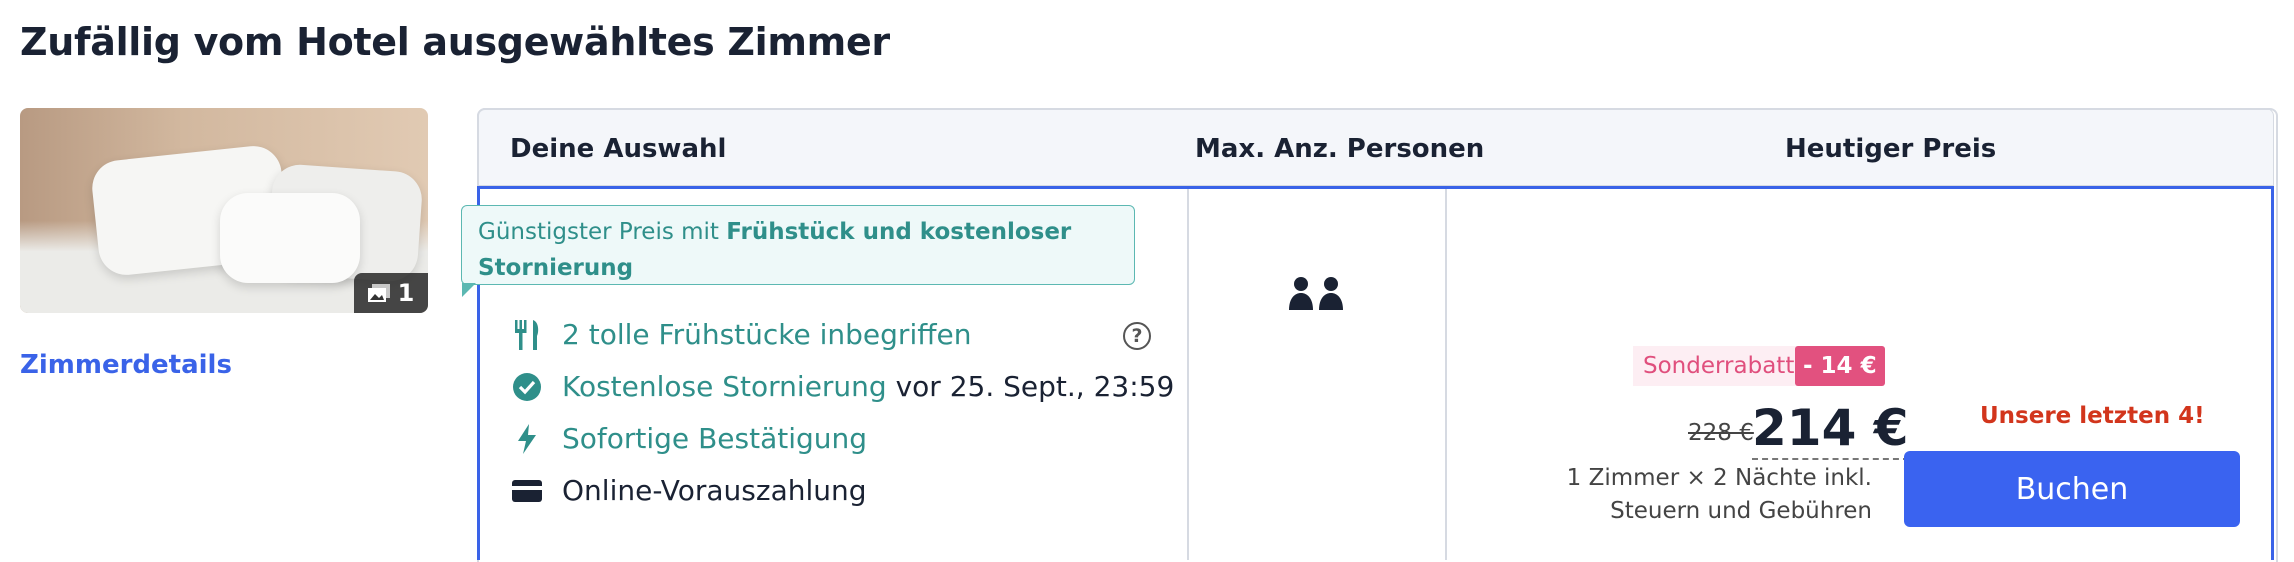 Image resolution: width=2294 pixels, height=562 pixels. Describe the element at coordinates (715, 438) in the screenshot. I see `feature-text: Sofortige Bestätigung` at that location.